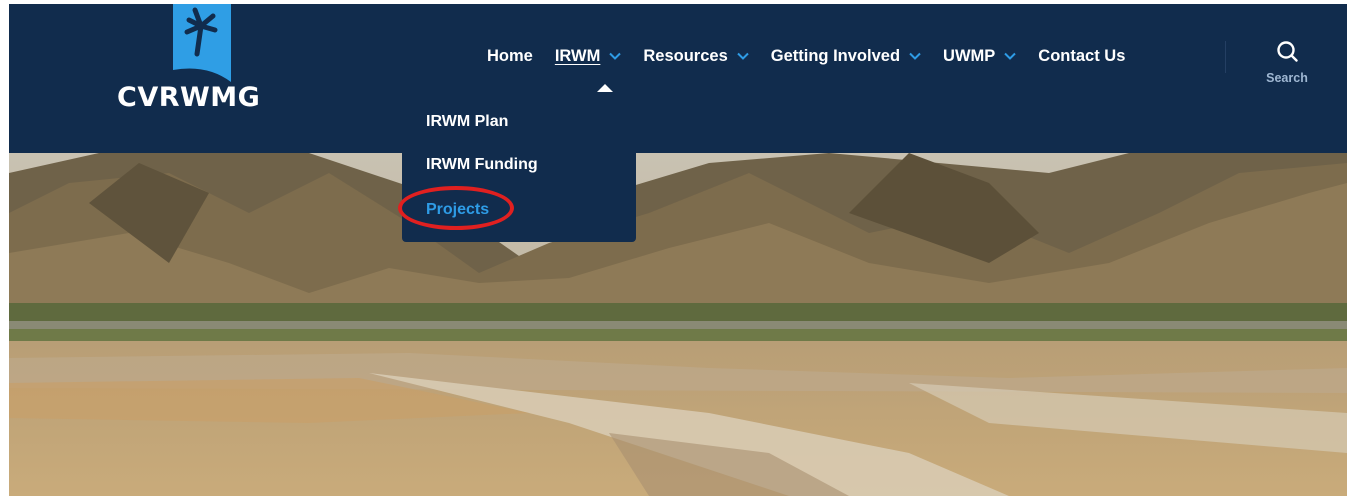 This screenshot has width=1347, height=496. I want to click on nav-divider, so click(1225, 57).